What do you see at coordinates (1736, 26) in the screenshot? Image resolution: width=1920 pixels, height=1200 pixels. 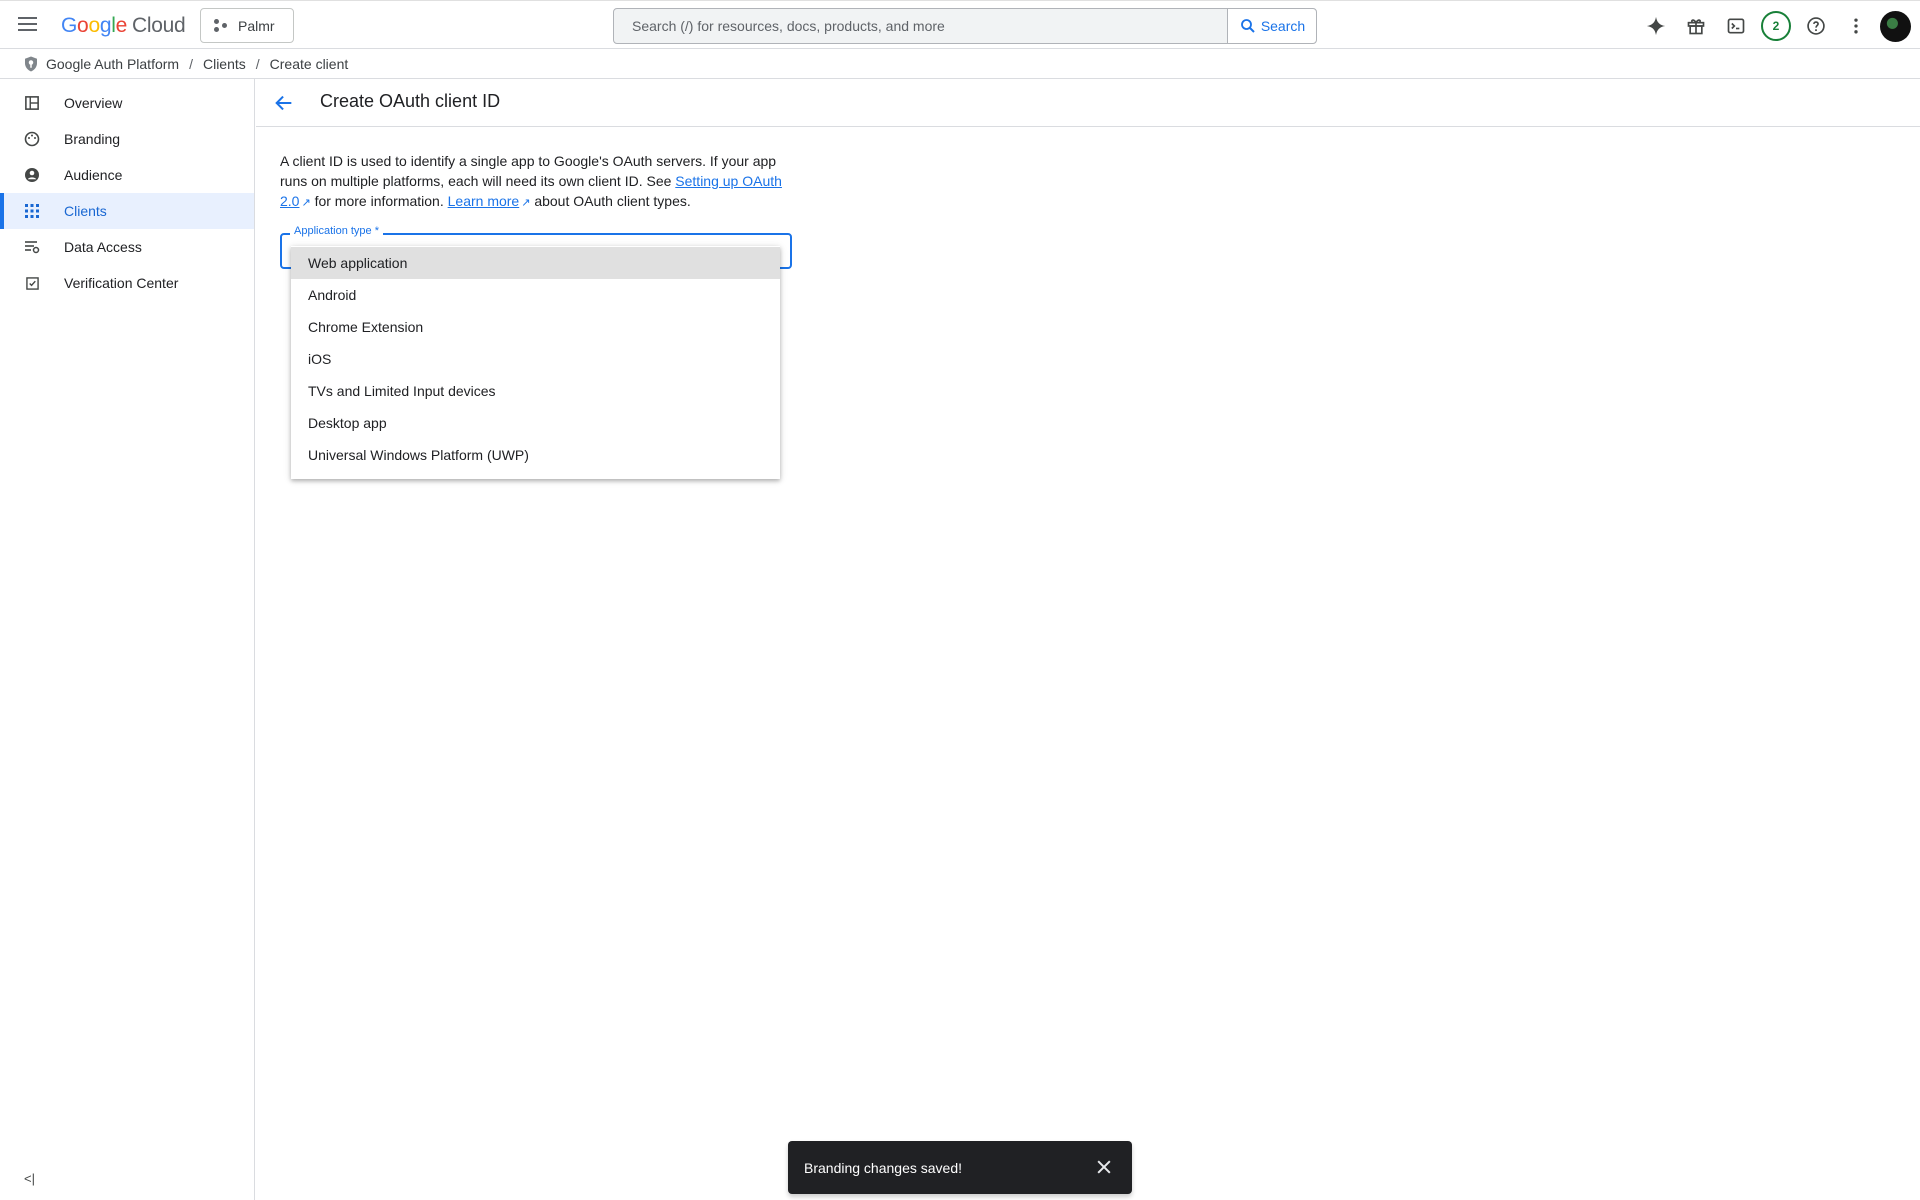 I see `cloud-shell-icon` at bounding box center [1736, 26].